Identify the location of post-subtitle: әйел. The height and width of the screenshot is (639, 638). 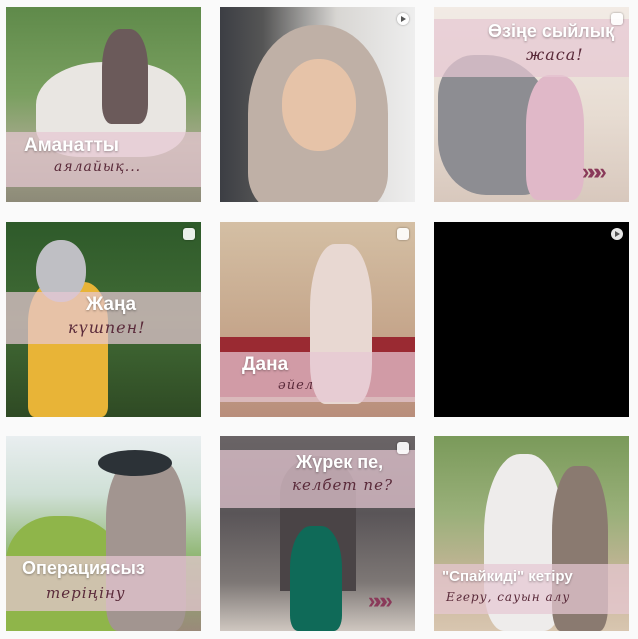
(296, 385).